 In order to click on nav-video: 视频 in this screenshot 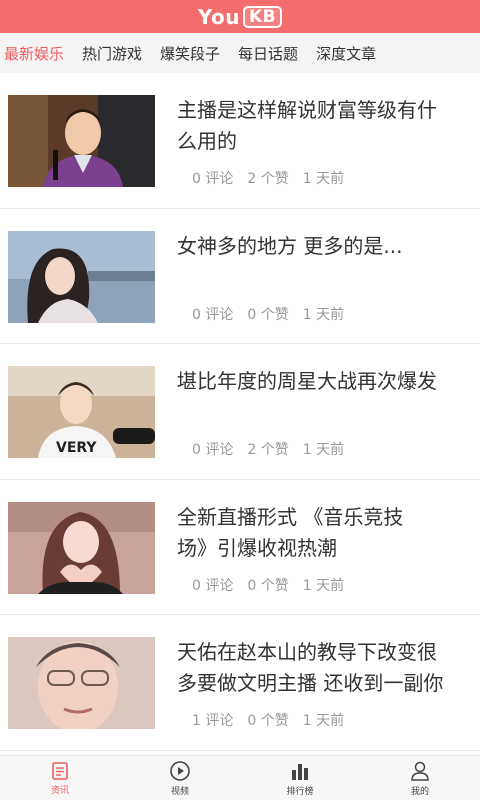, I will do `click(180, 778)`.